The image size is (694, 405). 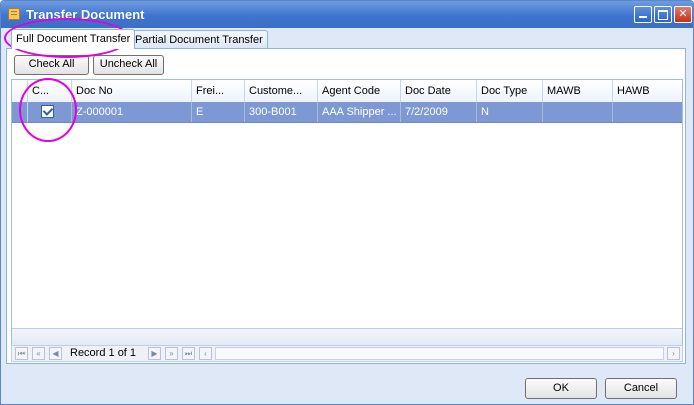 What do you see at coordinates (281, 112) in the screenshot?
I see `cell-customer: 300-B001` at bounding box center [281, 112].